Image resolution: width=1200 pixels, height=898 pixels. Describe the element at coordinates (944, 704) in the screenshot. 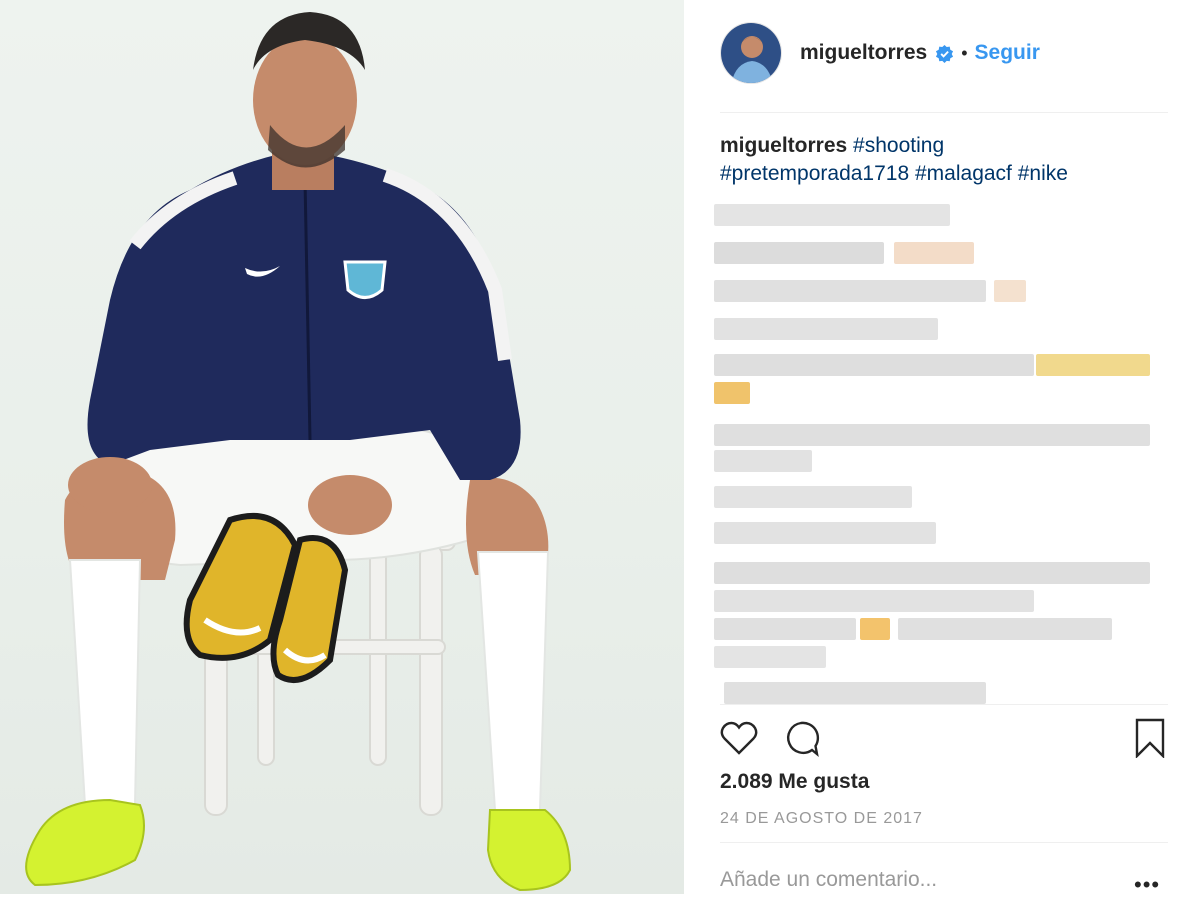

I see `actions-divider` at that location.